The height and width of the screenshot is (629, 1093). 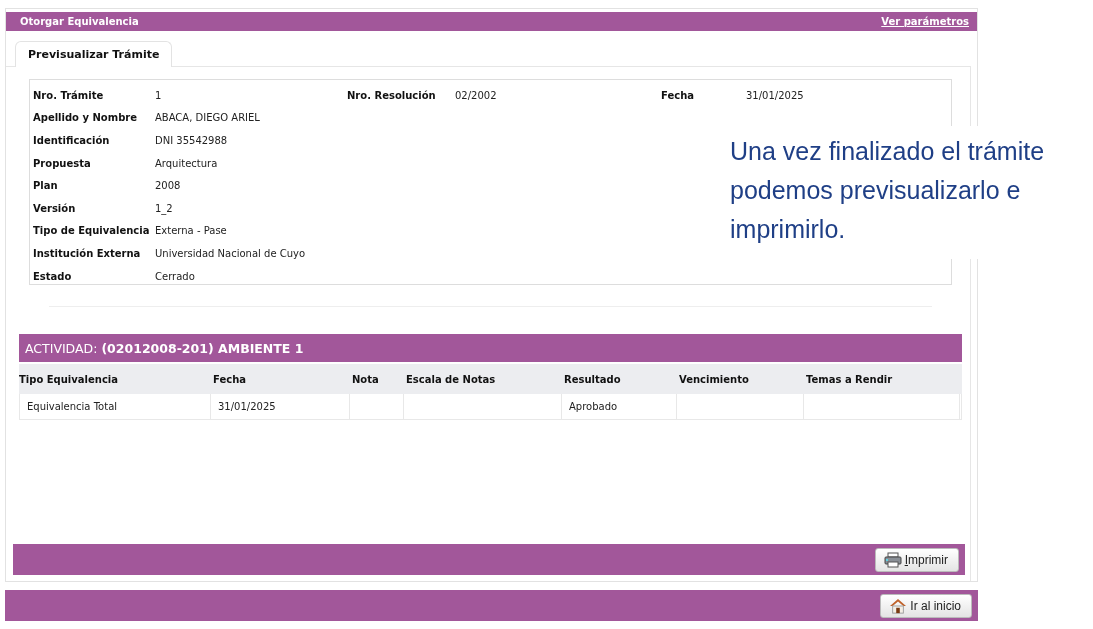 What do you see at coordinates (280, 406) in the screenshot?
I see `table-cell: 31/01/2025` at bounding box center [280, 406].